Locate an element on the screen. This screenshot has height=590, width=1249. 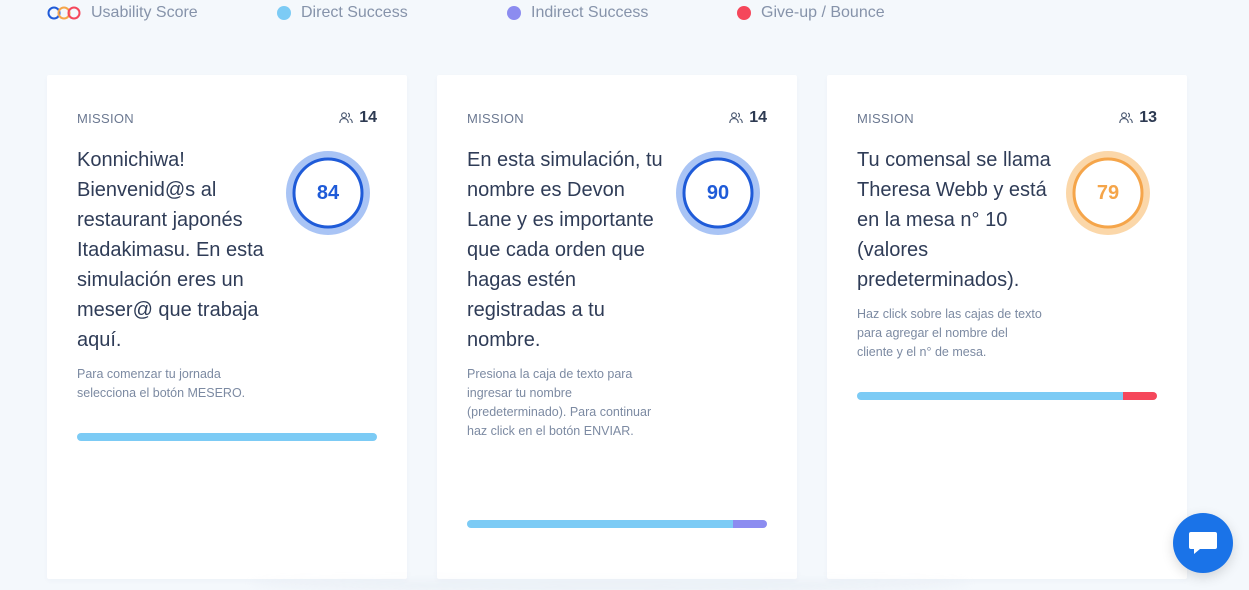
usability-score-gauge: 84 is located at coordinates (328, 193).